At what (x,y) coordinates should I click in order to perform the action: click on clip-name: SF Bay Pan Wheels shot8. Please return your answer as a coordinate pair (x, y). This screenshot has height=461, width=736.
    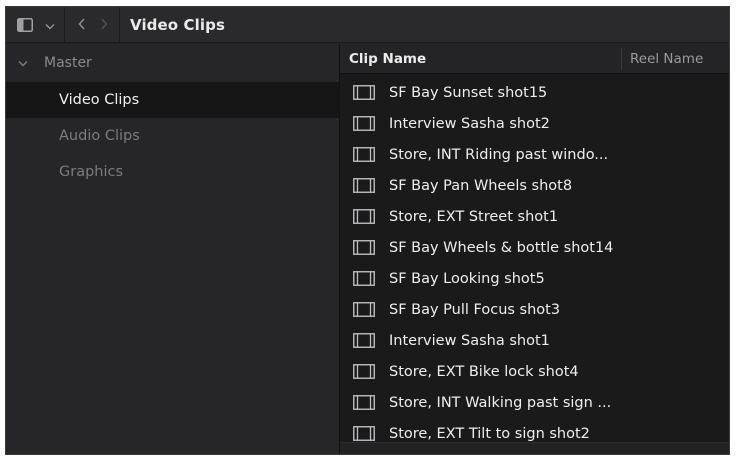
    Looking at the image, I should click on (481, 185).